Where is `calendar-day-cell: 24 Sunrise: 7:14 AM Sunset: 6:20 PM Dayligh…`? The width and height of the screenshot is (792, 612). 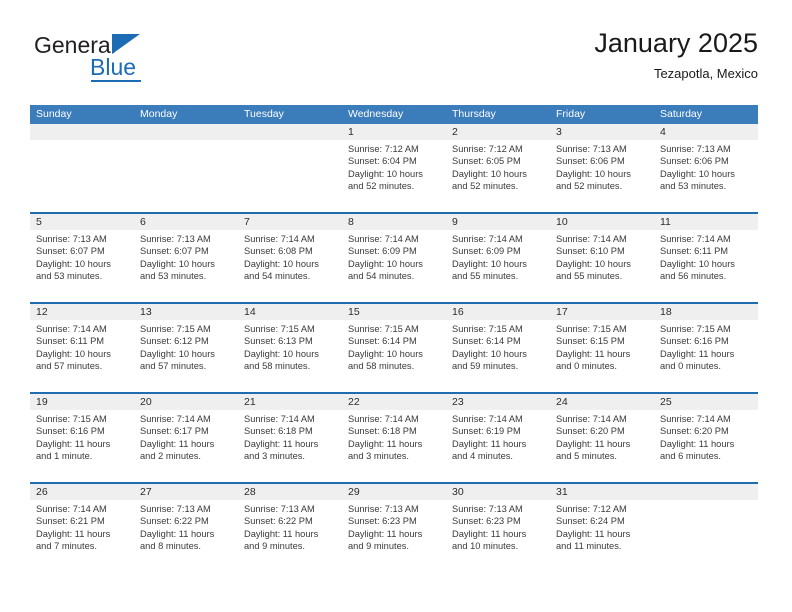 calendar-day-cell: 24 Sunrise: 7:14 AM Sunset: 6:20 PM Dayligh… is located at coordinates (602, 438).